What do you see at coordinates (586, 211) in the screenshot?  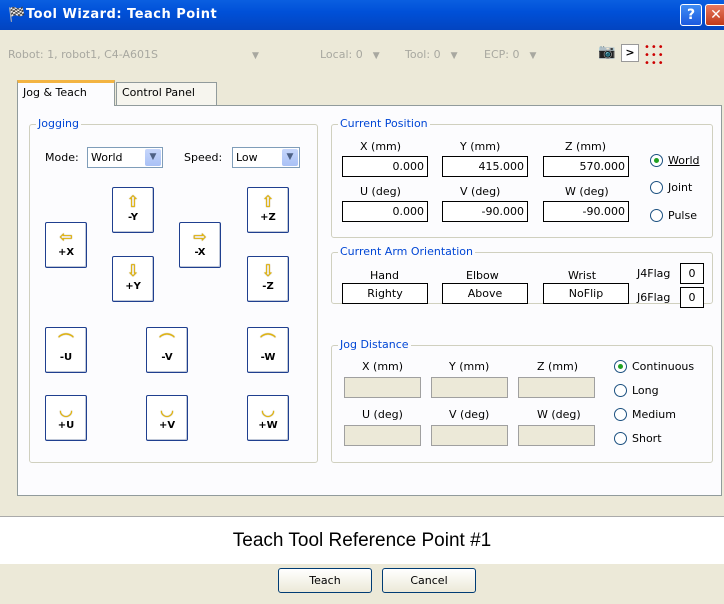 I see `position-w-value: -90.000` at bounding box center [586, 211].